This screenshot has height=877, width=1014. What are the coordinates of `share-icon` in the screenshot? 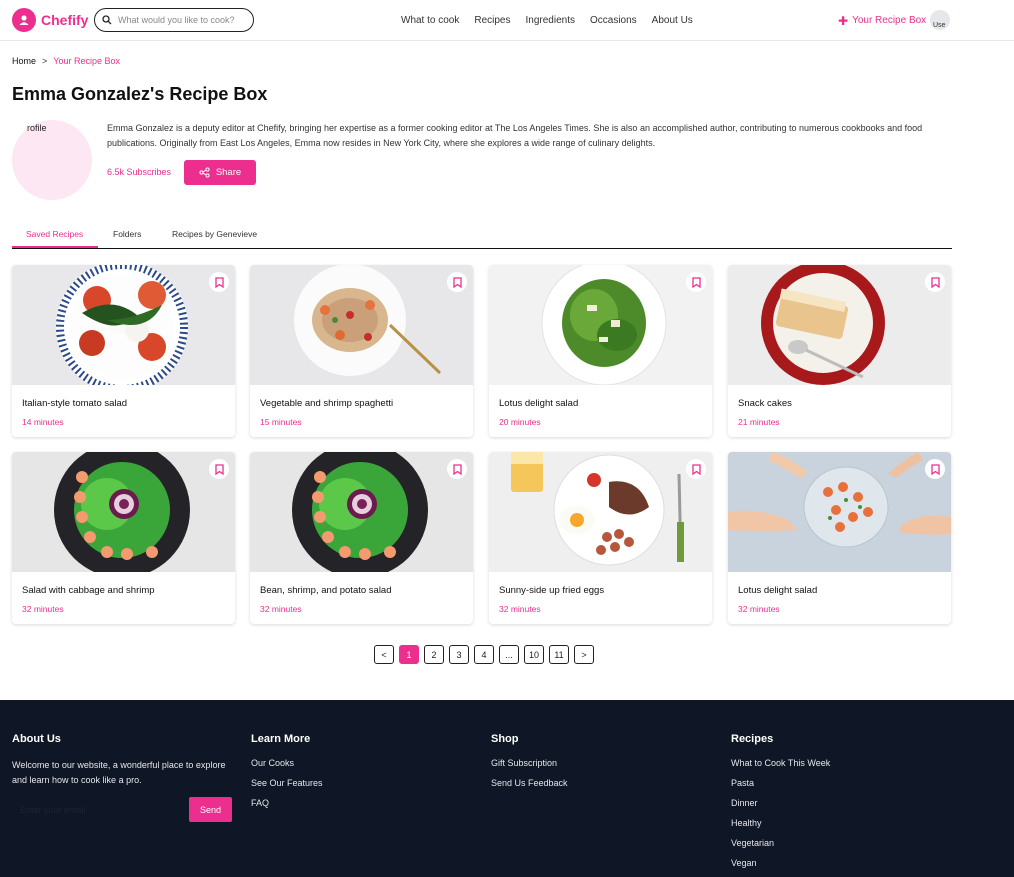 It's located at (204, 172).